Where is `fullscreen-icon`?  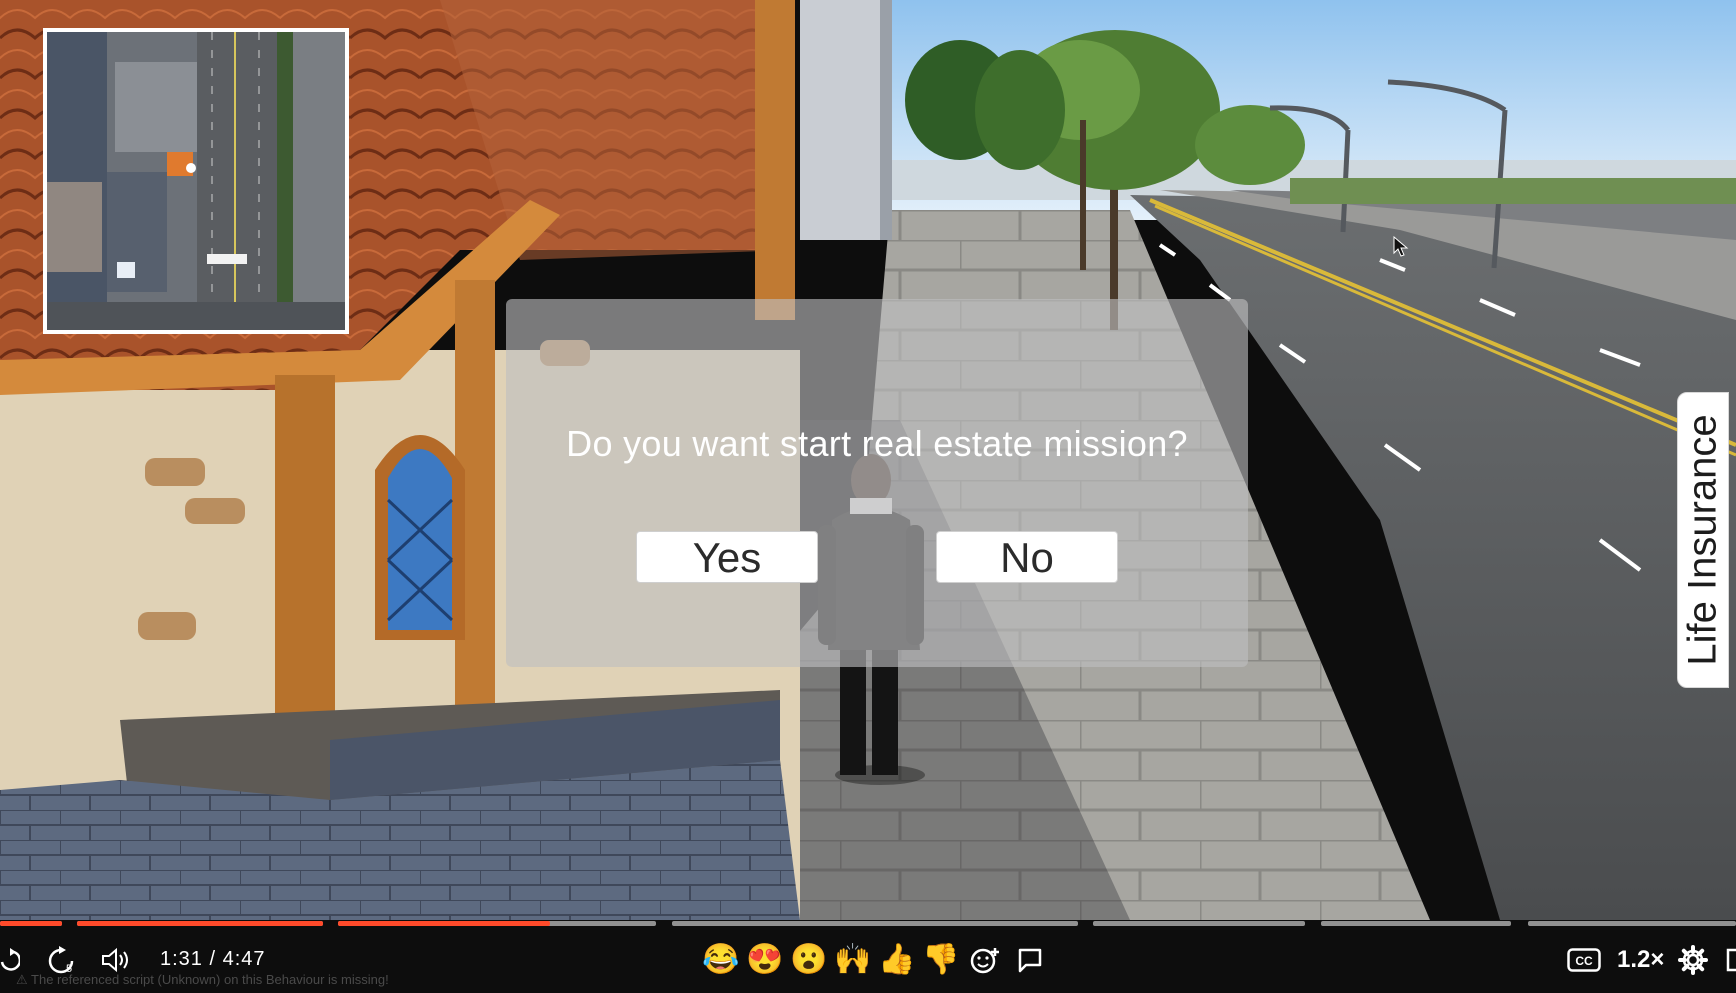
fullscreen-icon is located at coordinates (1730, 960).